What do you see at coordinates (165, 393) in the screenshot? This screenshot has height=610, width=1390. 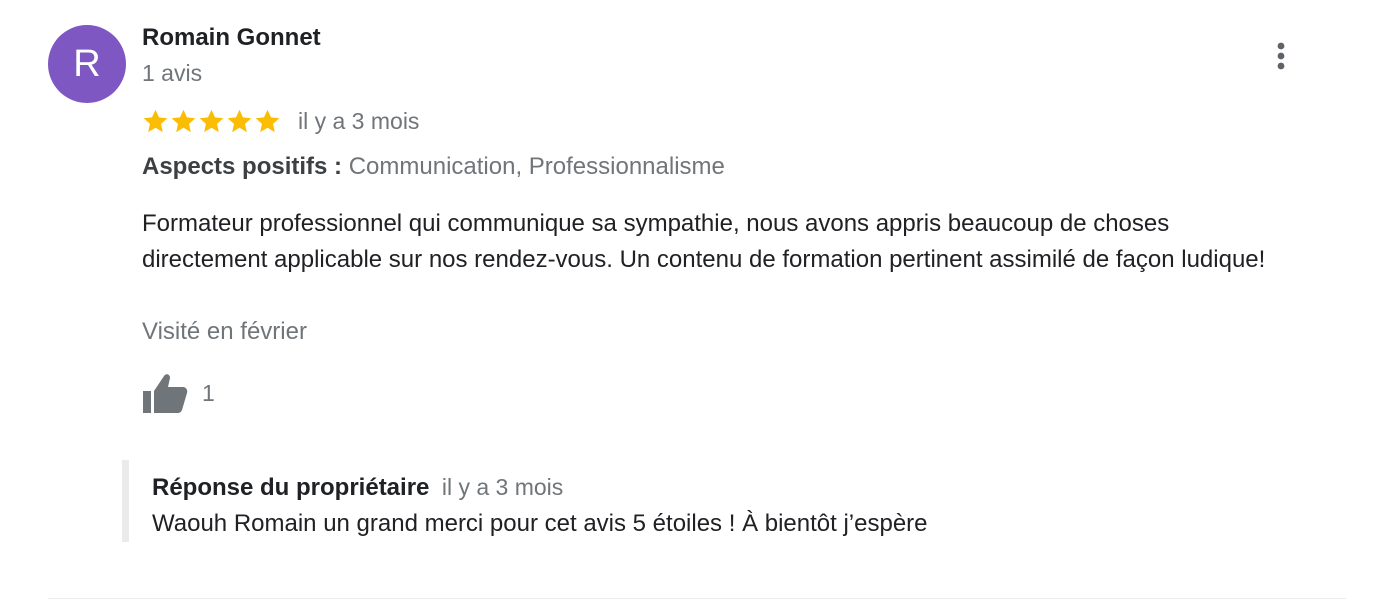 I see `thumbs-up-icon` at bounding box center [165, 393].